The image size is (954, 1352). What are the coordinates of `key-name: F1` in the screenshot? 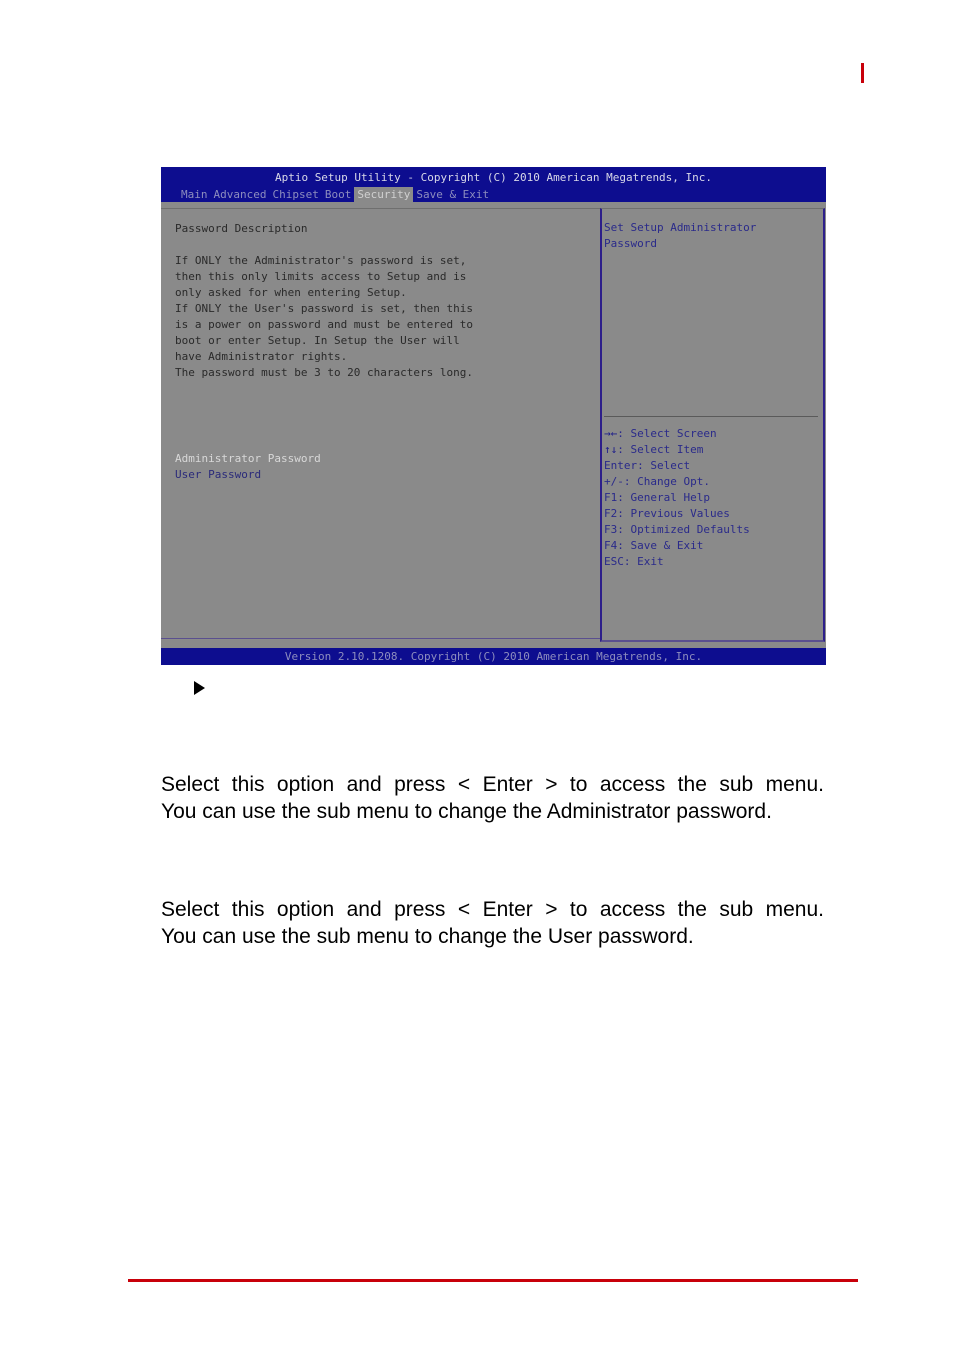 It's located at (611, 497).